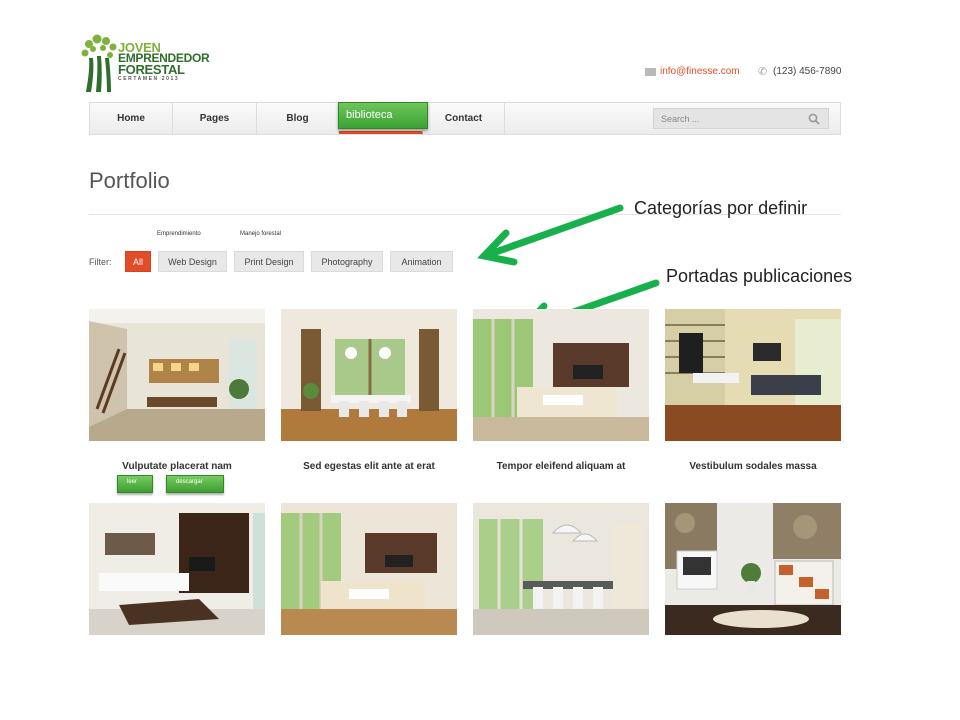 Image resolution: width=960 pixels, height=720 pixels. What do you see at coordinates (807, 71) in the screenshot?
I see `contact-phone-text: (123) 456-7890` at bounding box center [807, 71].